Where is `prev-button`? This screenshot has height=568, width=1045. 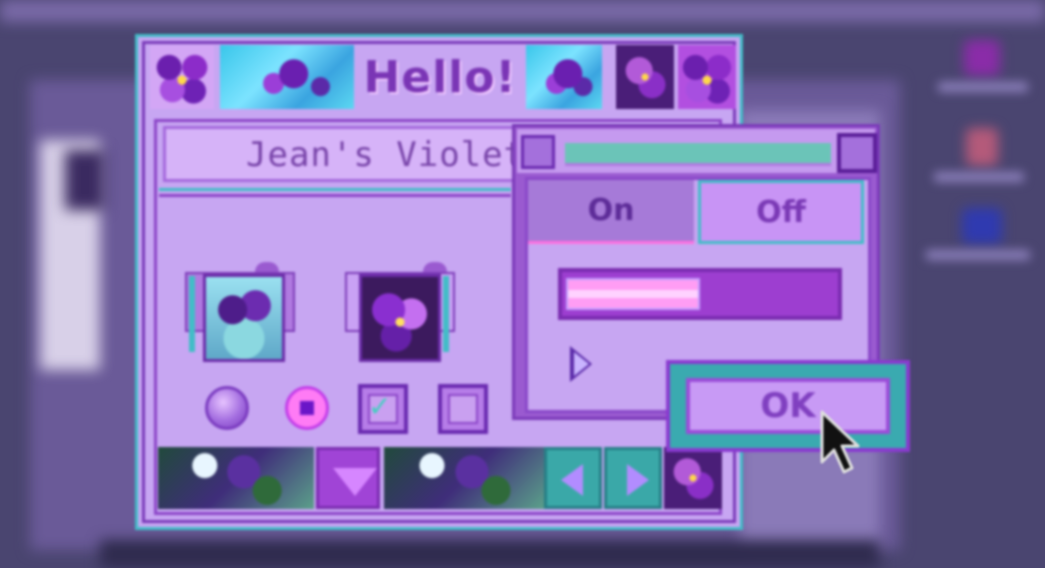
prev-button is located at coordinates (573, 478).